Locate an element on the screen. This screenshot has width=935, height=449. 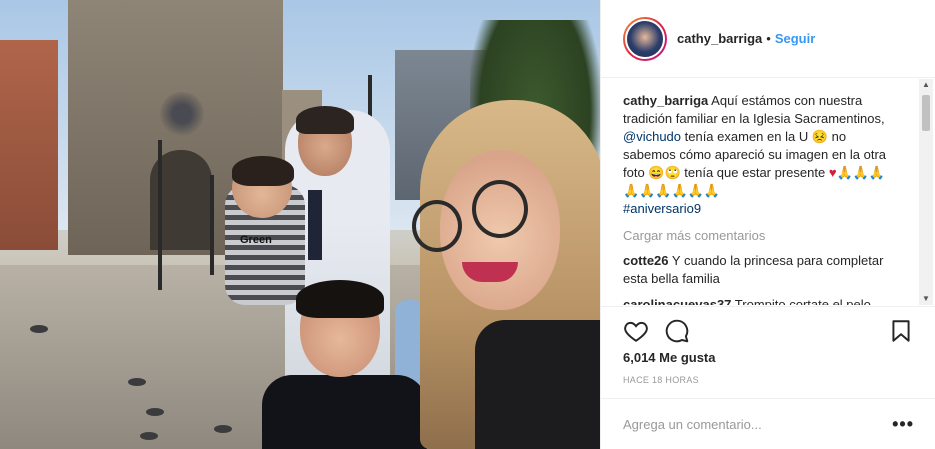
caption-mention: @vichudo is located at coordinates (652, 136).